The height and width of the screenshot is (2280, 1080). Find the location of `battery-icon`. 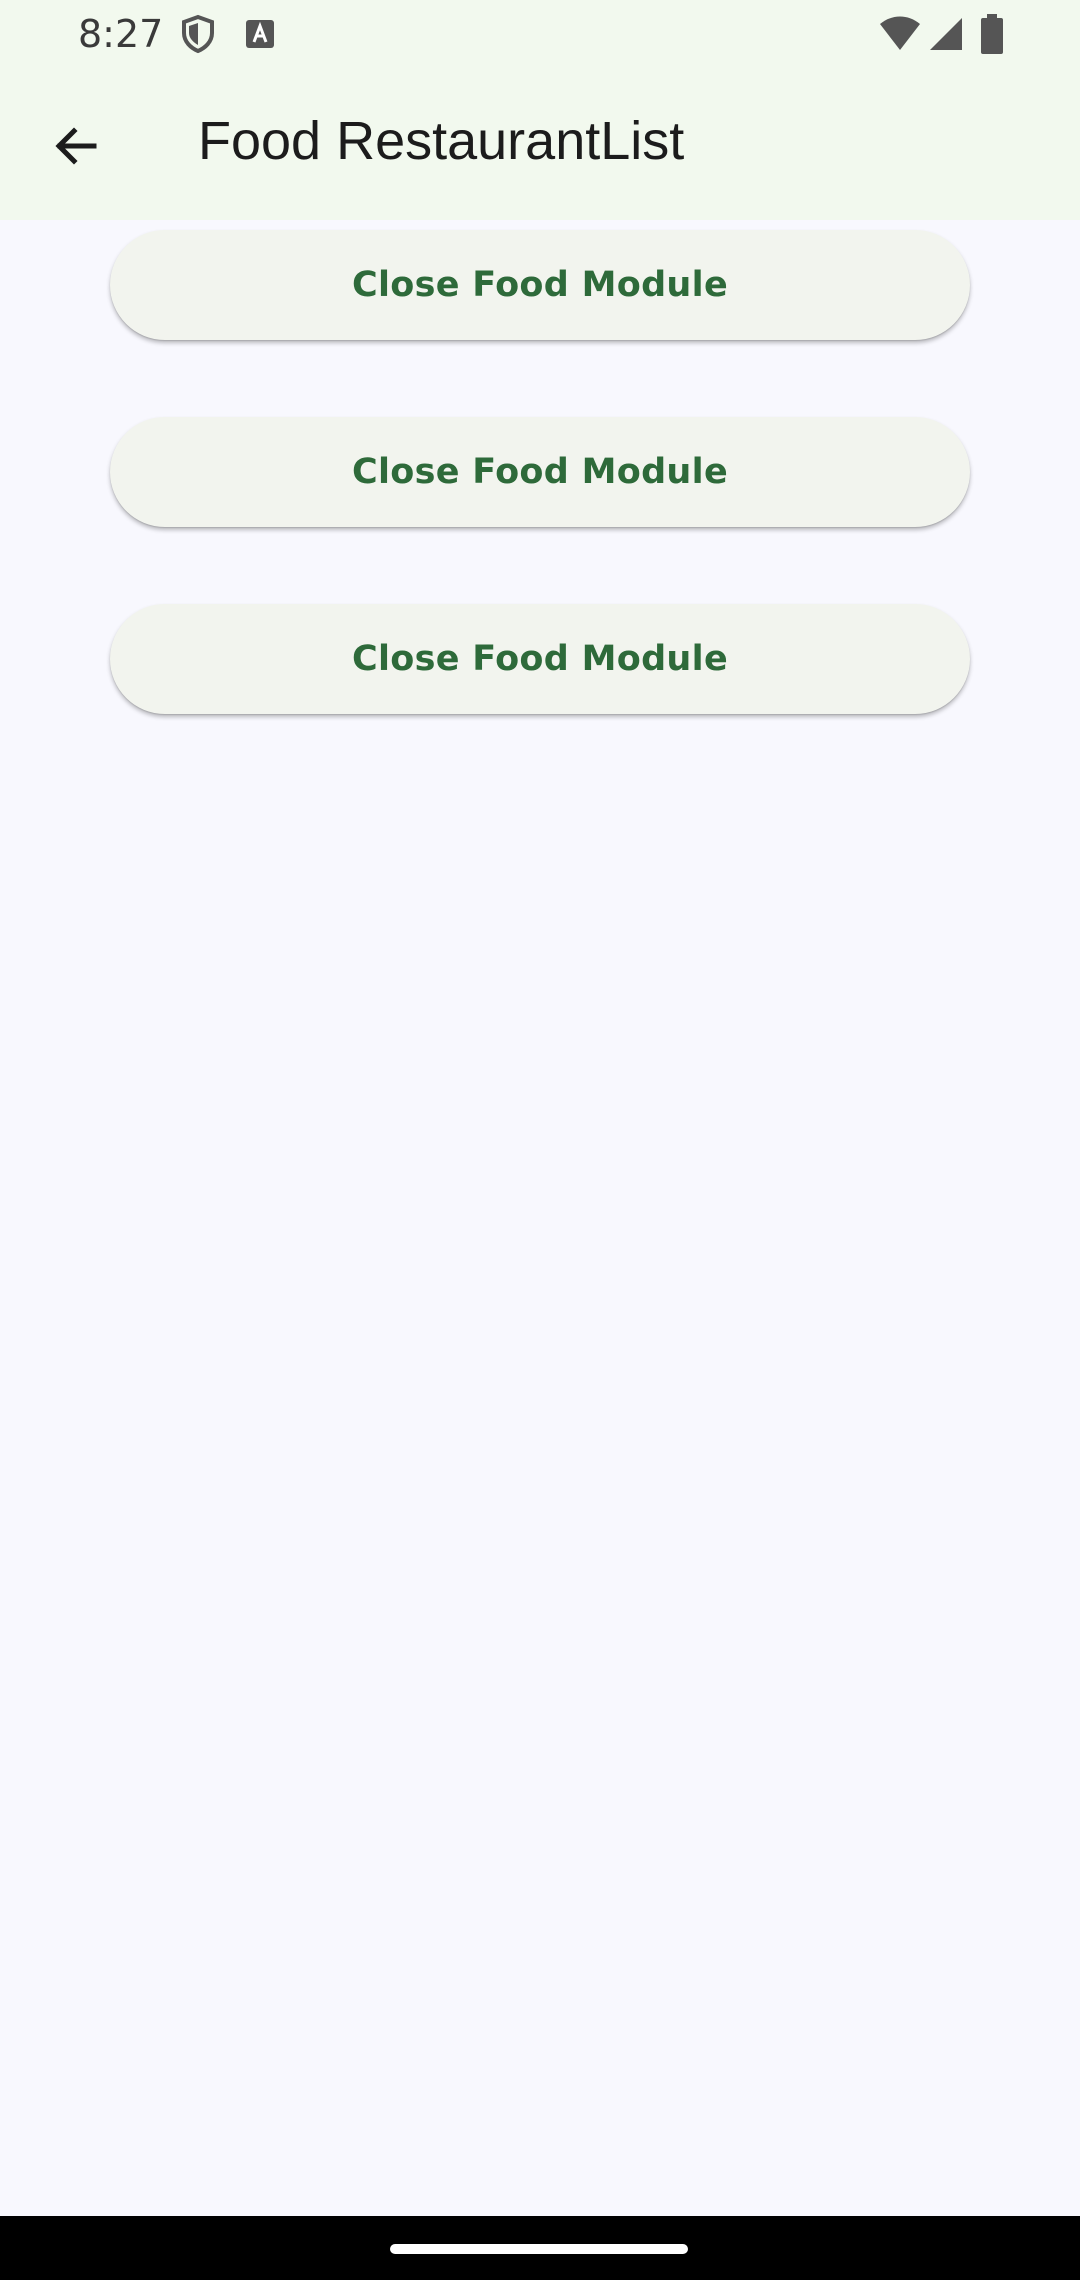

battery-icon is located at coordinates (992, 36).